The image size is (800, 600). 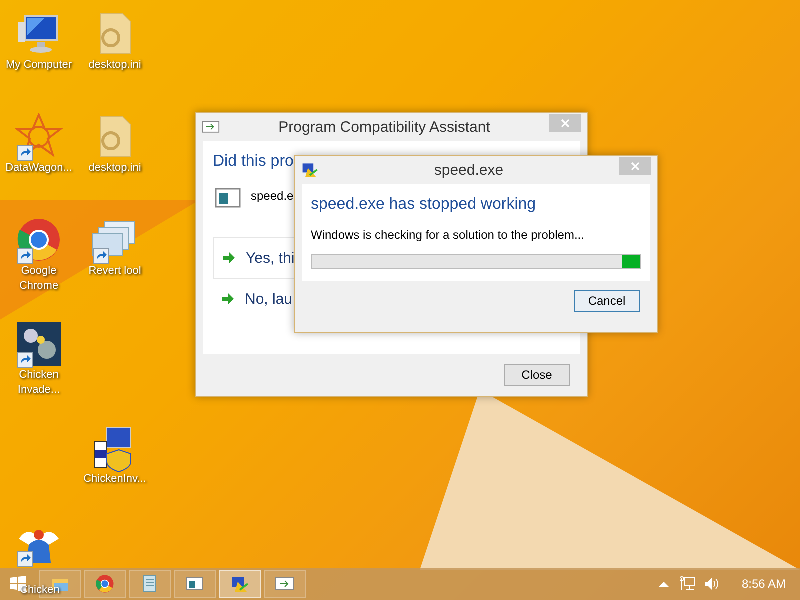 What do you see at coordinates (39, 65) in the screenshot?
I see `icon-label: My Computer` at bounding box center [39, 65].